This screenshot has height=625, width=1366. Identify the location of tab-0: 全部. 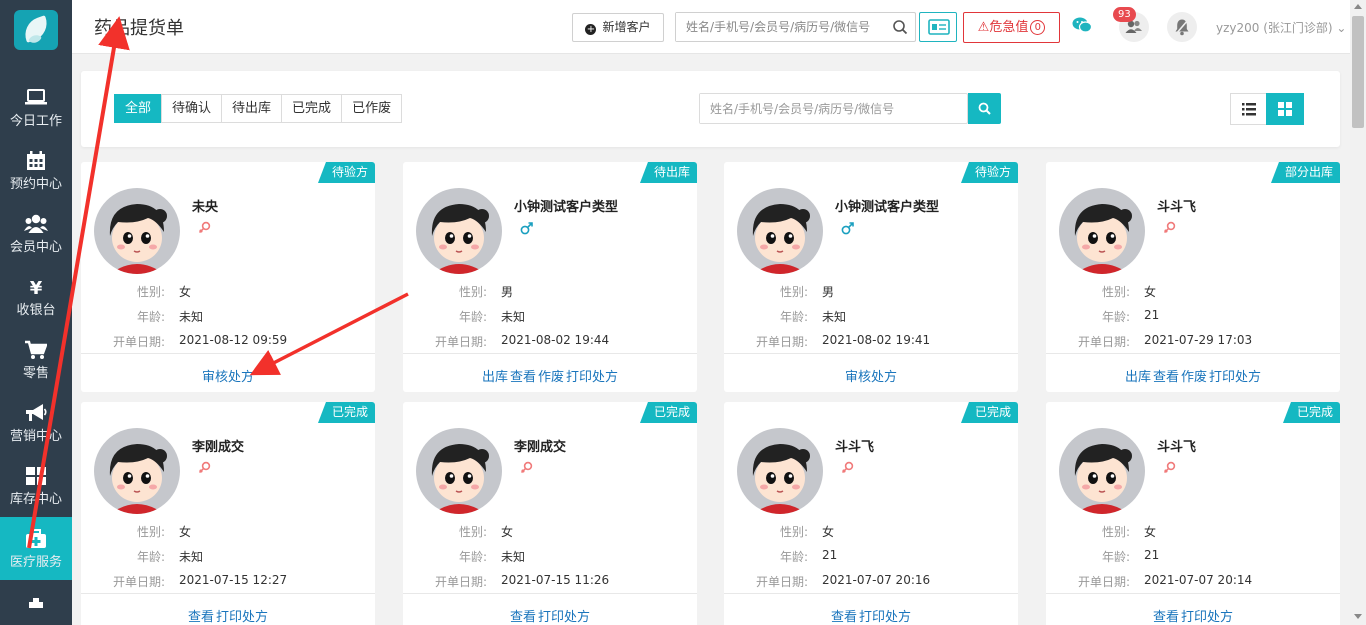
(138, 108).